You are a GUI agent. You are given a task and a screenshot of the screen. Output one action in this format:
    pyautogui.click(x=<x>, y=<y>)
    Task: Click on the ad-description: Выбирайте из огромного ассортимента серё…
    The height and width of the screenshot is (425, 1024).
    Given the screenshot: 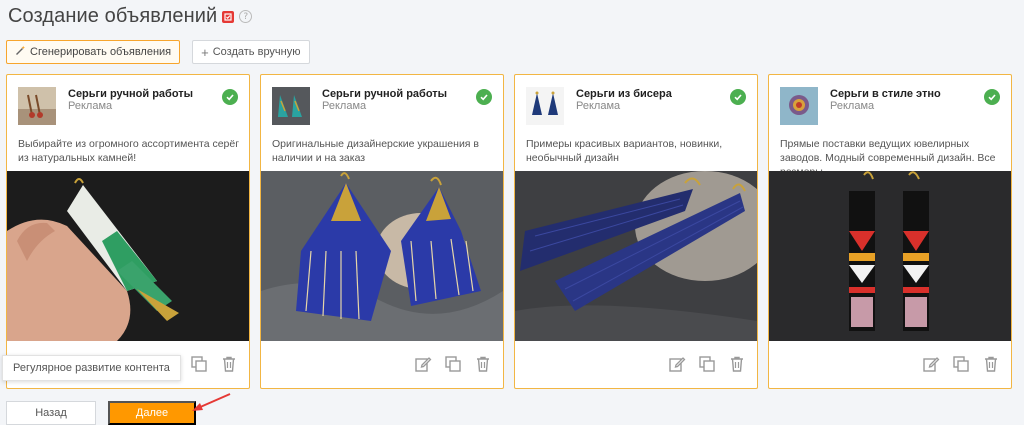 What is the action you would take?
    pyautogui.click(x=129, y=151)
    